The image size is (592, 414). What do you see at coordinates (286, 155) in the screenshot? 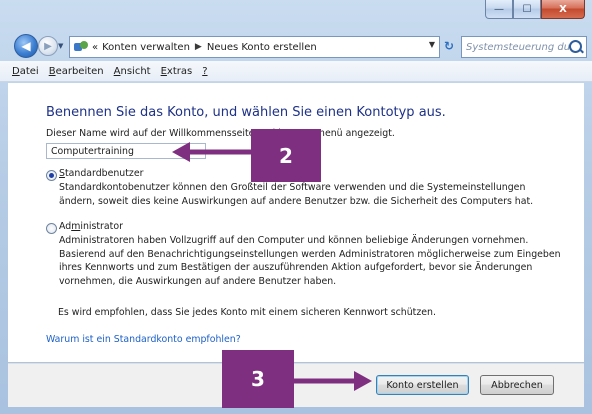
I see `step-2-callout: 2` at bounding box center [286, 155].